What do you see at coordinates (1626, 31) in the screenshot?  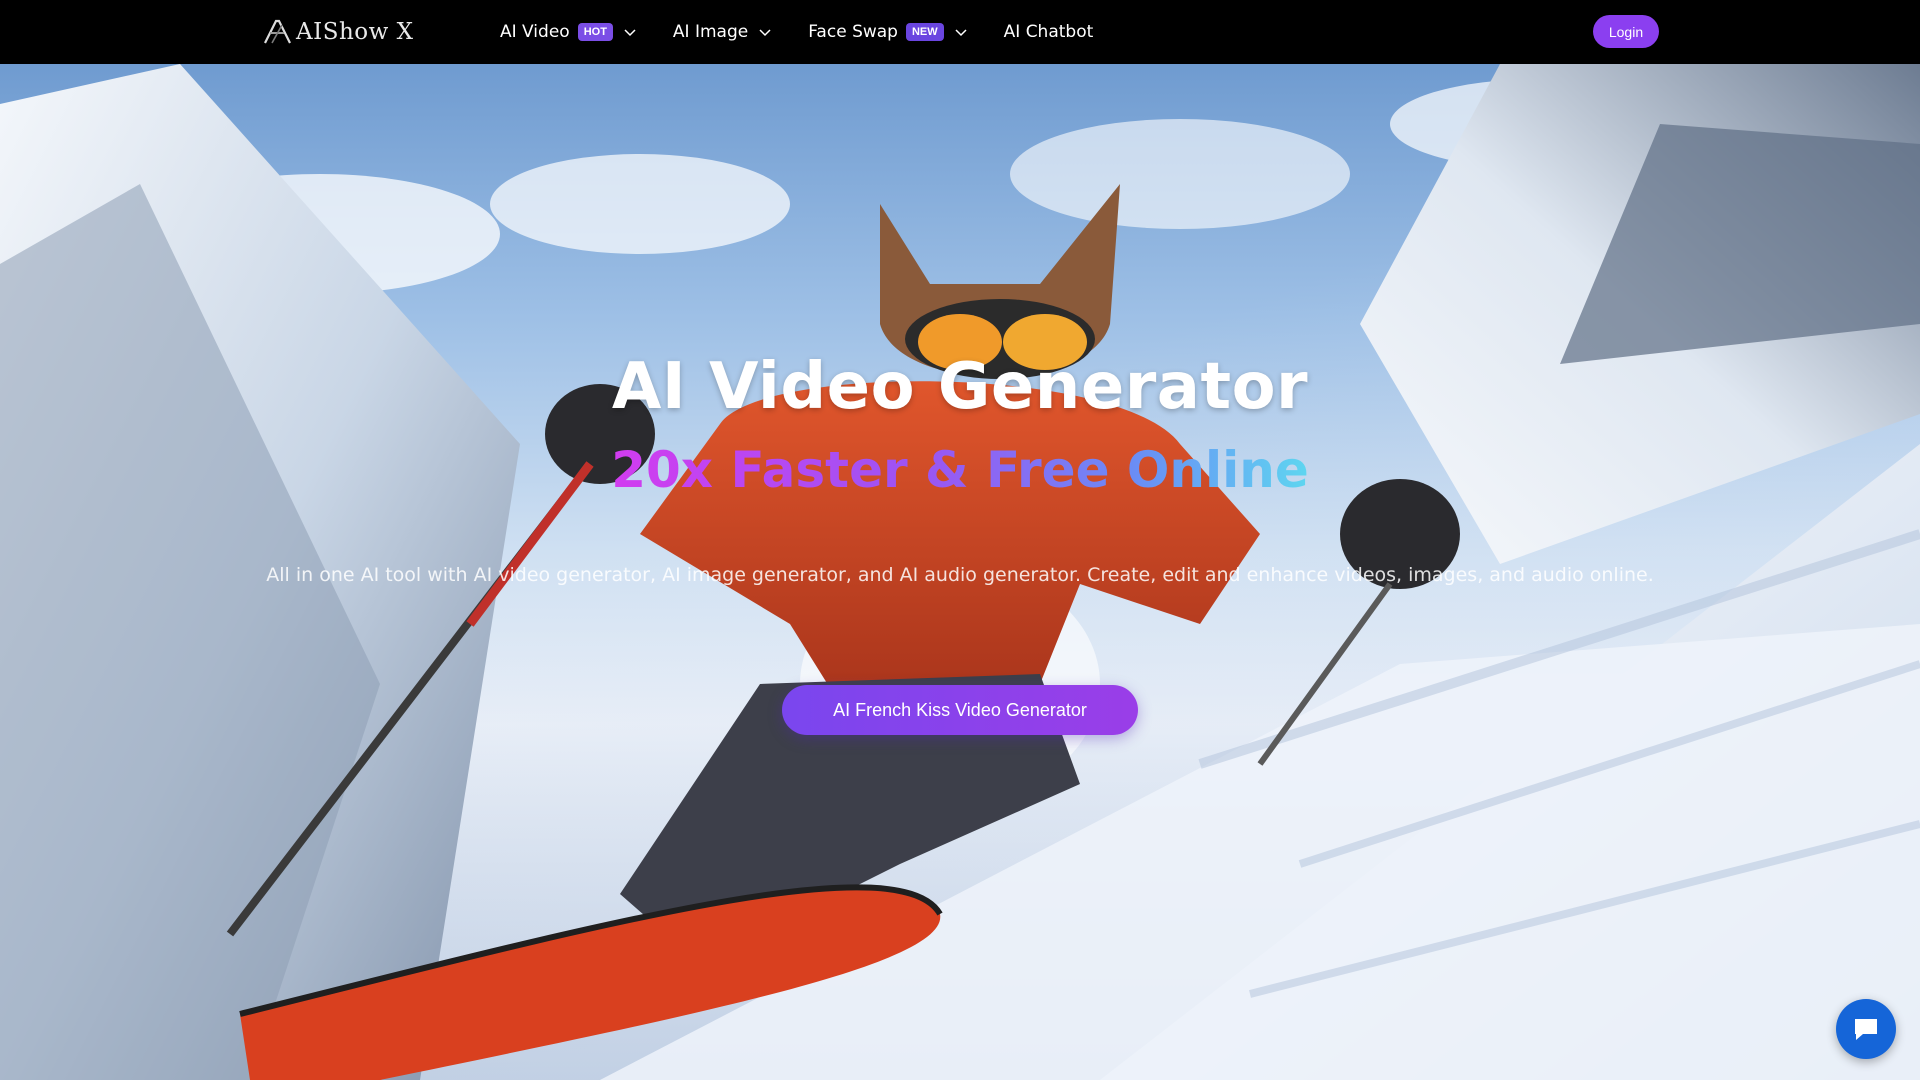 I see `login-button: Login` at bounding box center [1626, 31].